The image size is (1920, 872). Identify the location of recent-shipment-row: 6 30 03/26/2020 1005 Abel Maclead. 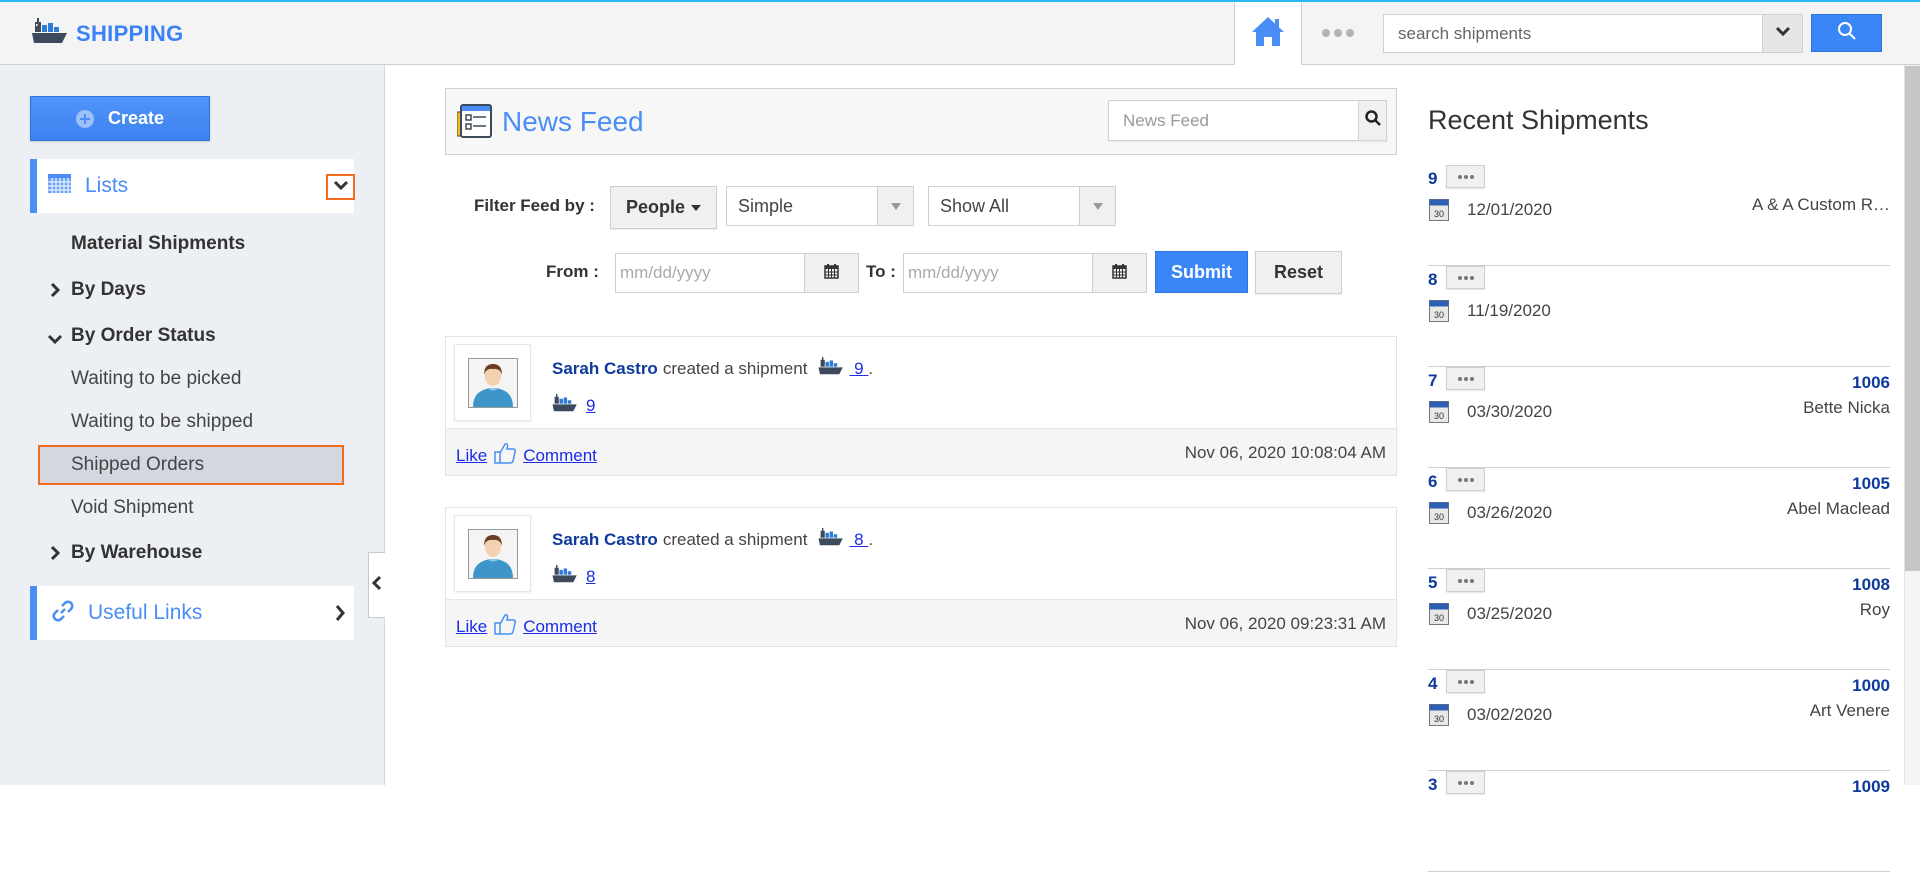
(1659, 518).